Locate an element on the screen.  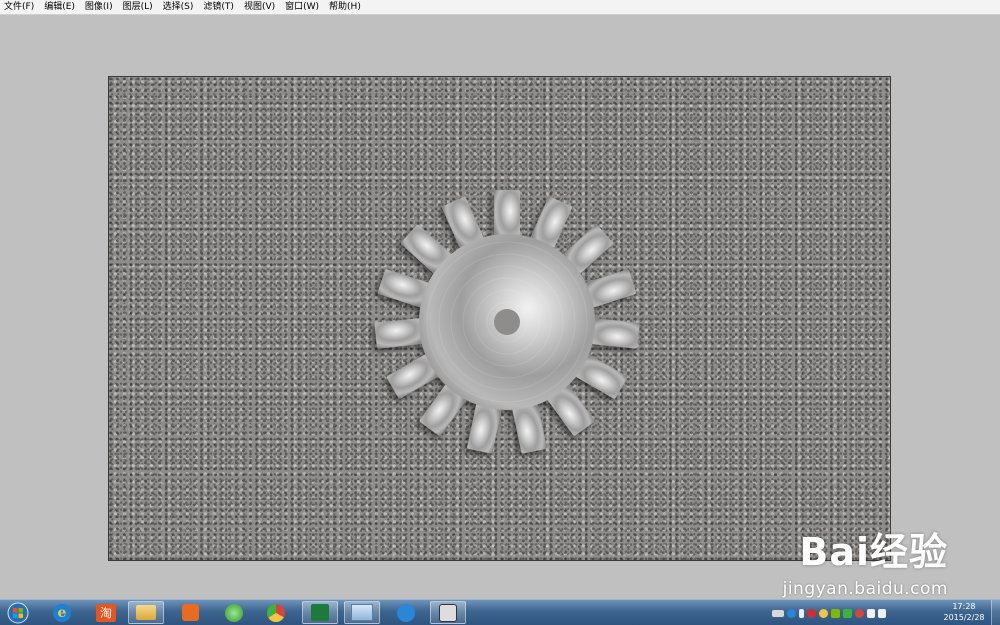
taobao-icon: 淘 is located at coordinates (106, 612).